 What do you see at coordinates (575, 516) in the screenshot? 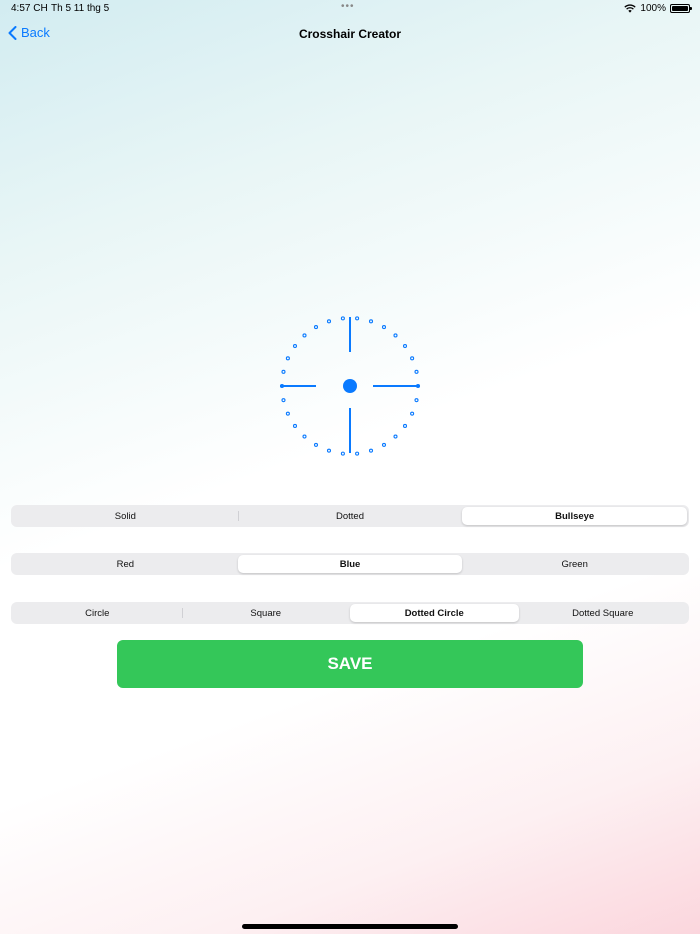
I see `segment-bullseye: Bullseye` at bounding box center [575, 516].